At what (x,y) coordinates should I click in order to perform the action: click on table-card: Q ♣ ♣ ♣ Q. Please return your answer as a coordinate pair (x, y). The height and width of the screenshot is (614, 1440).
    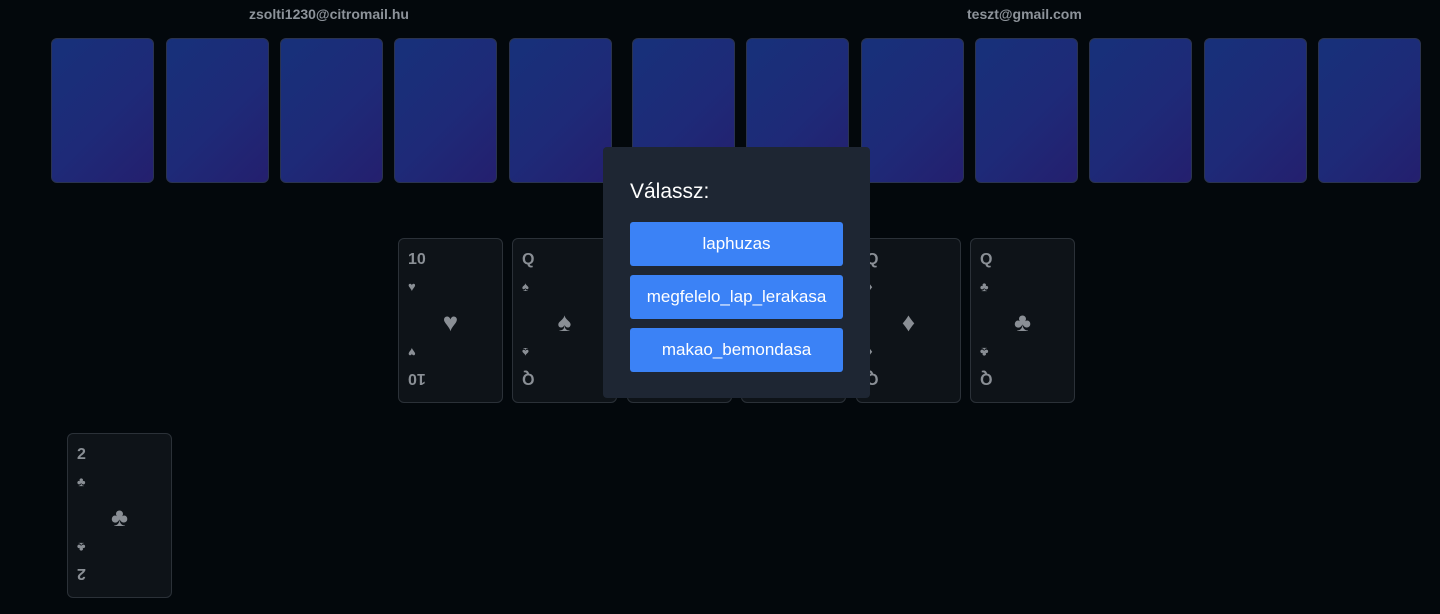
    Looking at the image, I should click on (1022, 320).